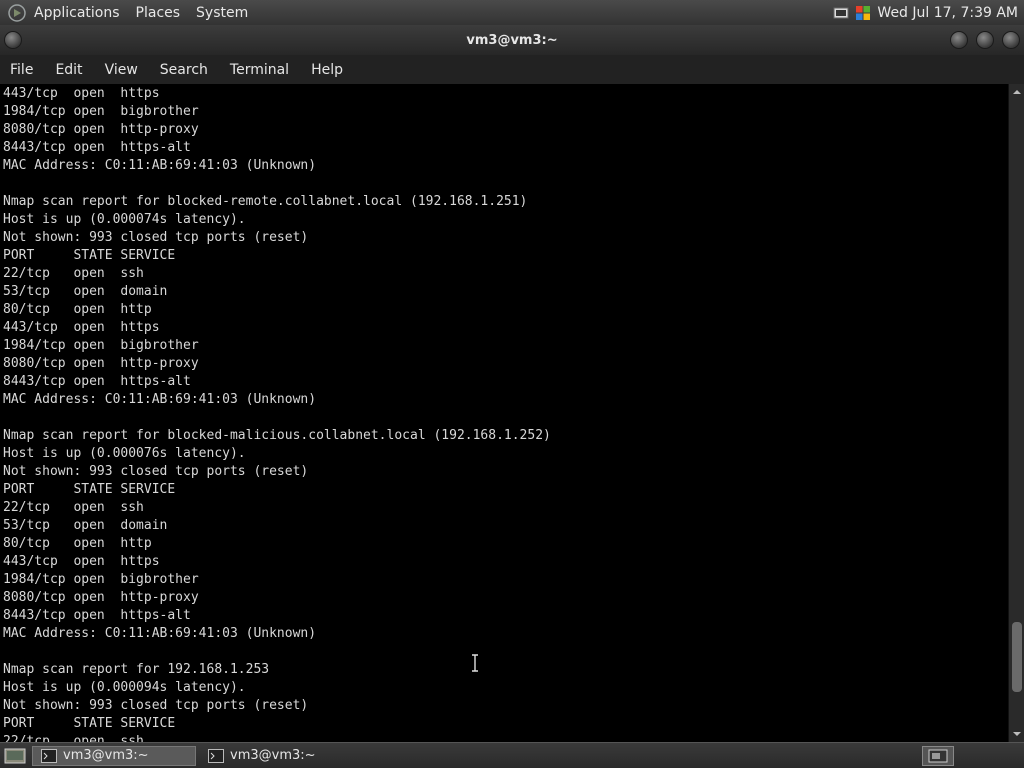  I want to click on scroll-down-icon, so click(1017, 734).